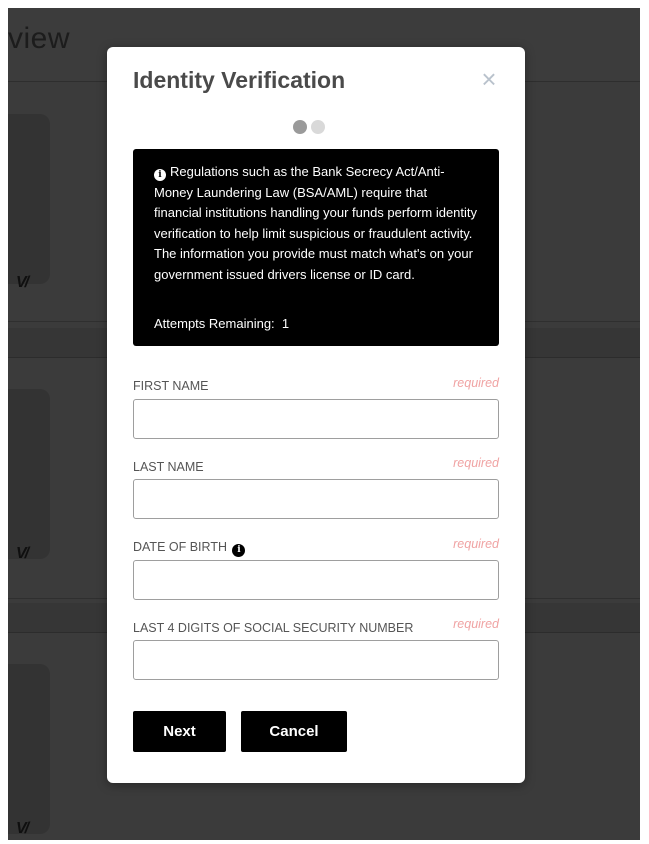 The width and height of the screenshot is (649, 844). What do you see at coordinates (239, 80) in the screenshot?
I see `modal-title: Identity Verification` at bounding box center [239, 80].